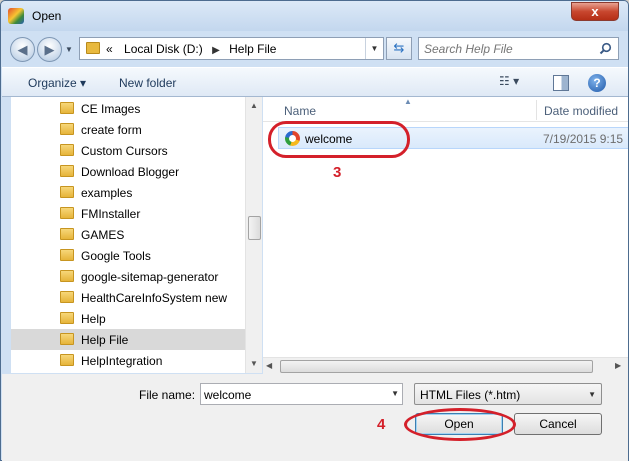 This screenshot has height=461, width=629. I want to click on window-title: Open, so click(47, 16).